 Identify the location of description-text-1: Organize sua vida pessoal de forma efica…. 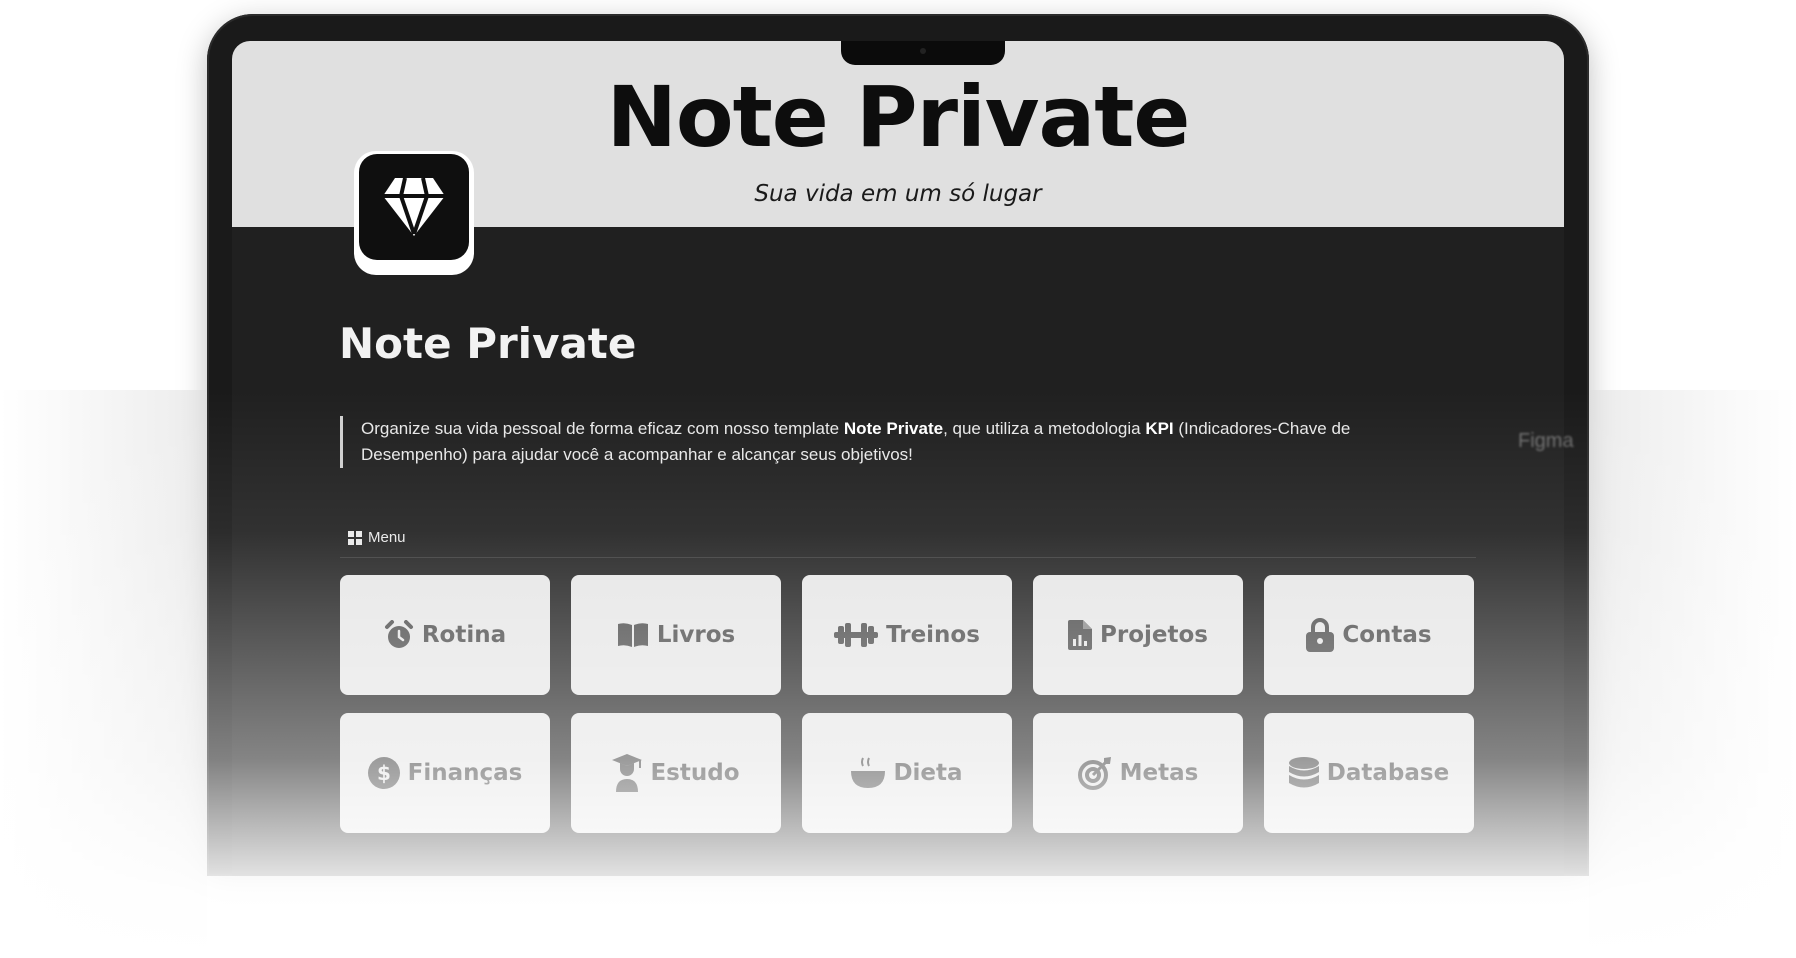
(602, 428).